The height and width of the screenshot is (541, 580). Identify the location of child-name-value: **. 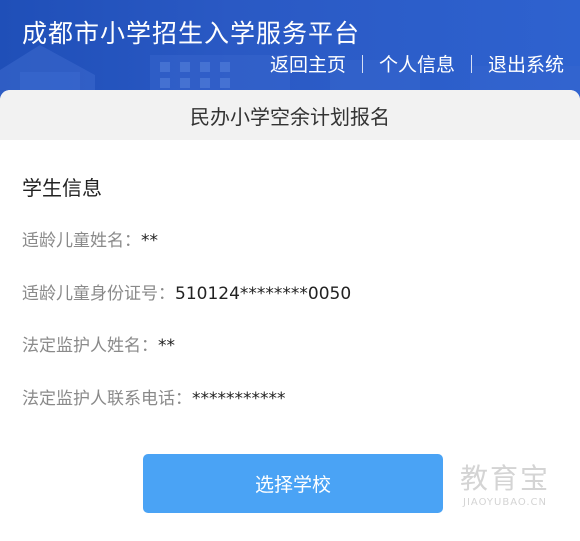
(149, 241).